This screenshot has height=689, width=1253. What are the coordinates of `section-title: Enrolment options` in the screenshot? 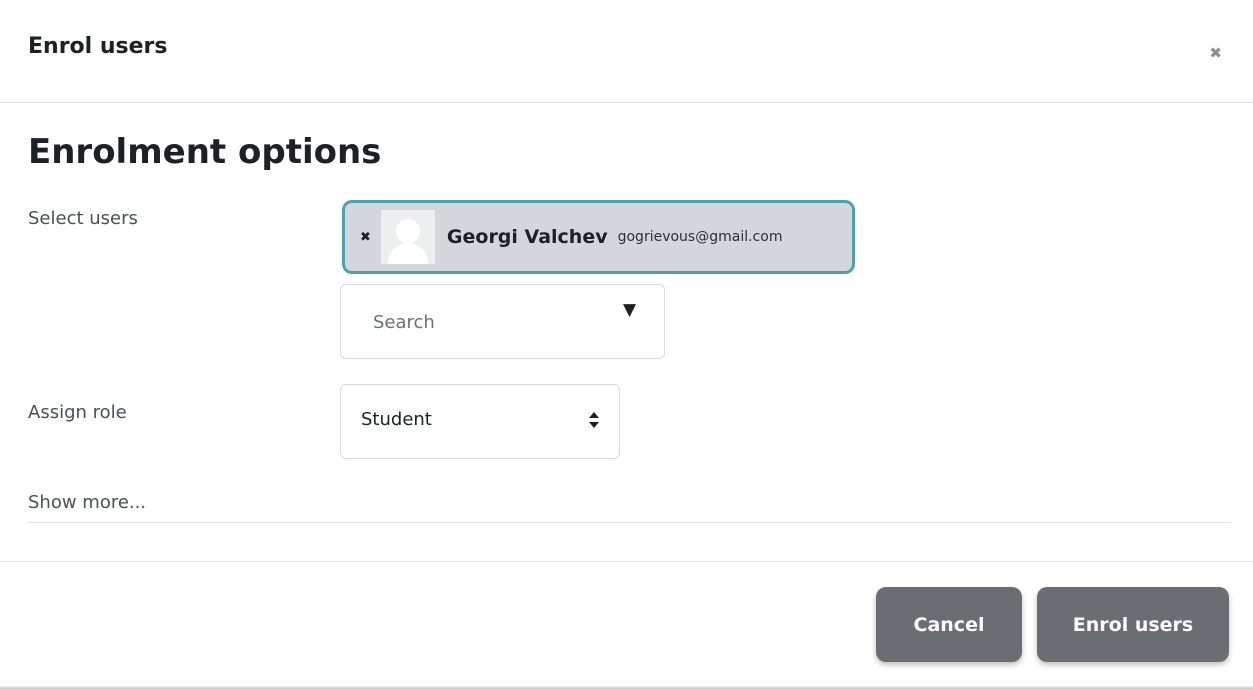 It's located at (205, 152).